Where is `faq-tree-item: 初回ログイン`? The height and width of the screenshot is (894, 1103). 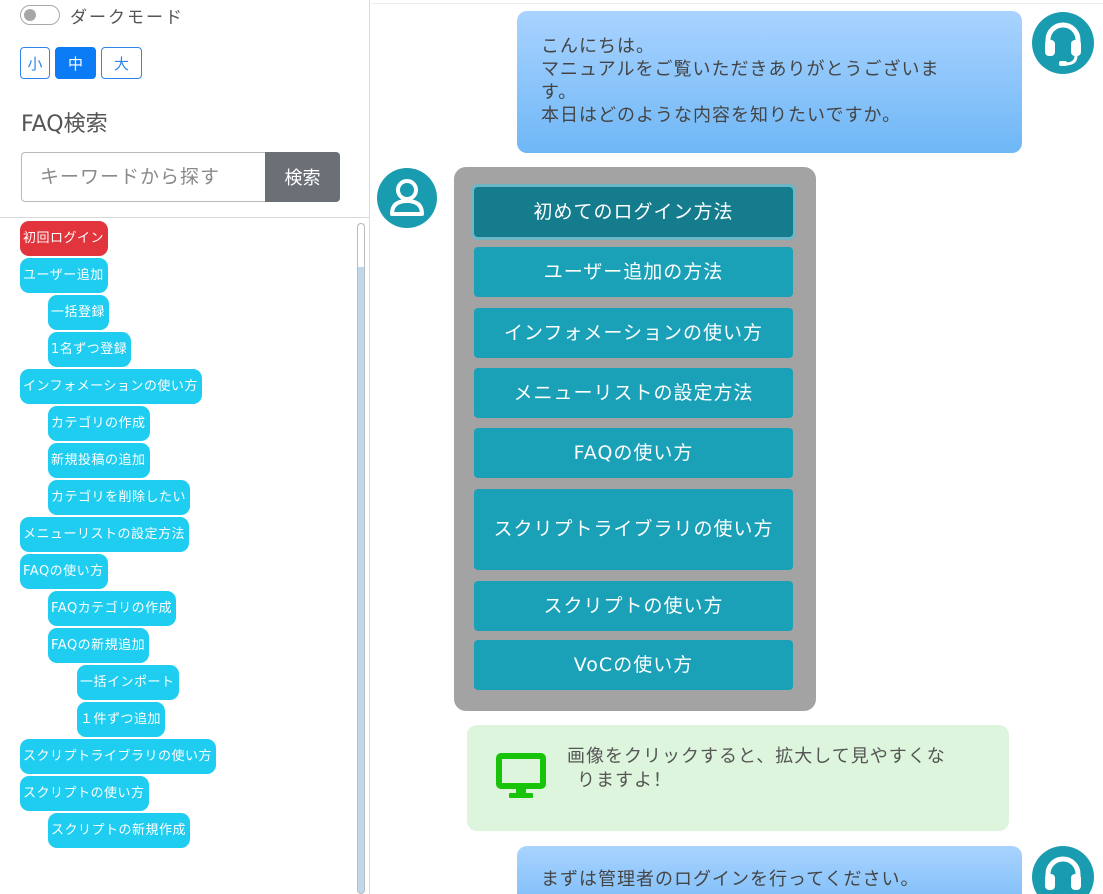 faq-tree-item: 初回ログイン is located at coordinates (64, 238).